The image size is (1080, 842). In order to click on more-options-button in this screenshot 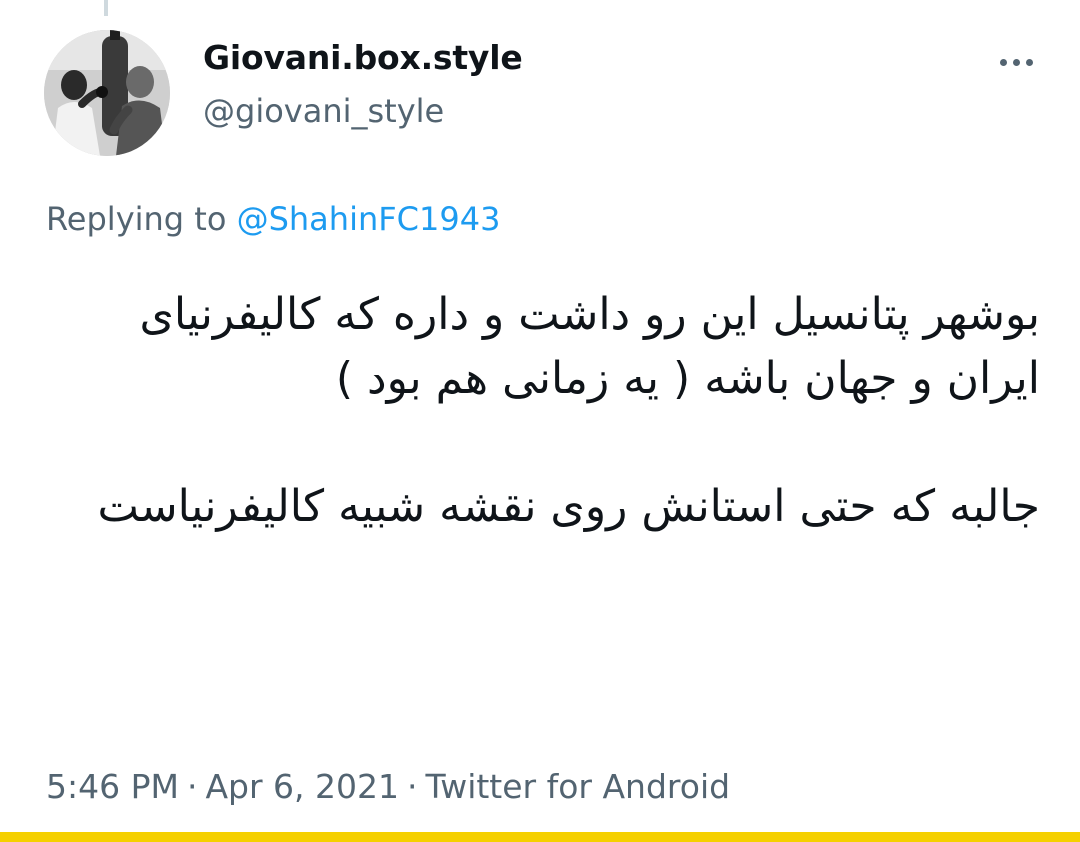, I will do `click(1016, 62)`.